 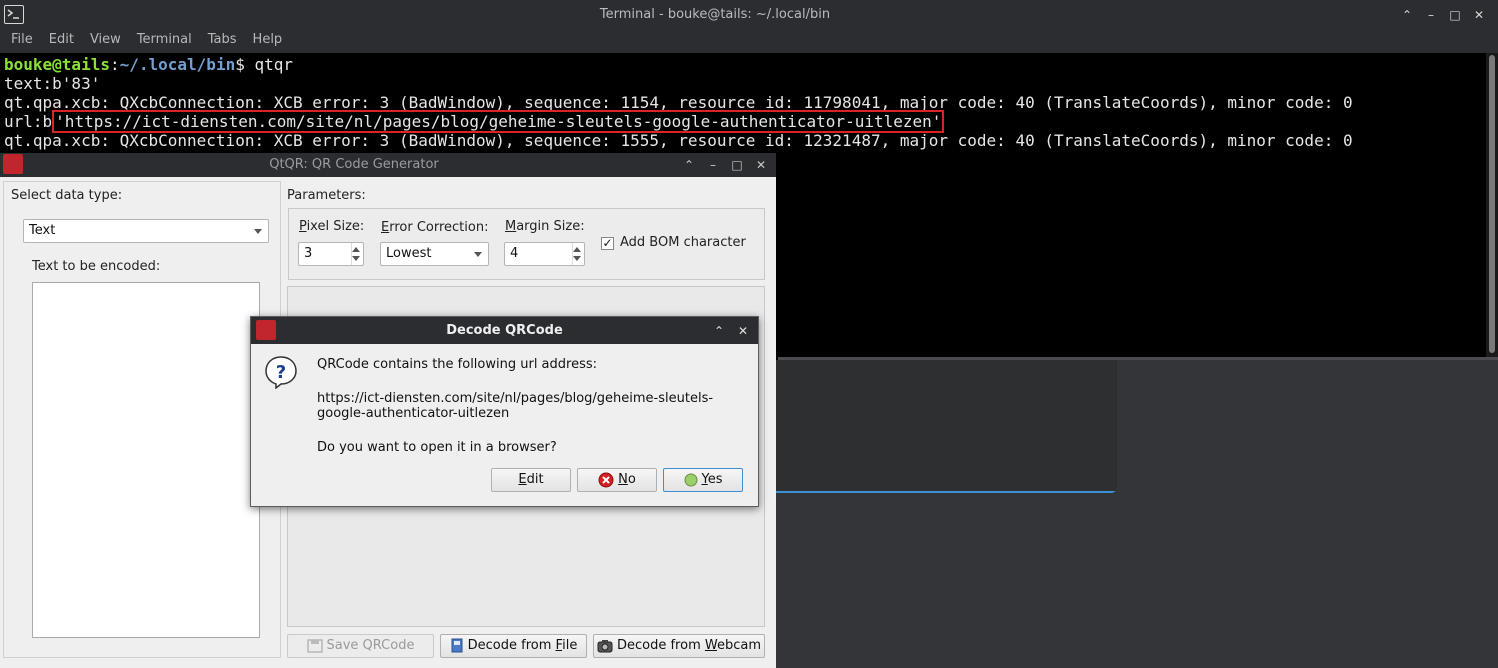 I want to click on dialog-url-line2: google-authenticator-uitlezen, so click(x=413, y=413).